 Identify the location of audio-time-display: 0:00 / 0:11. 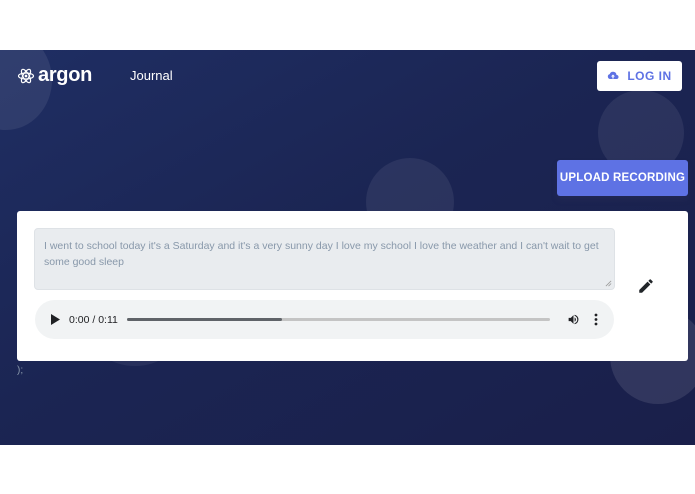
(93, 320).